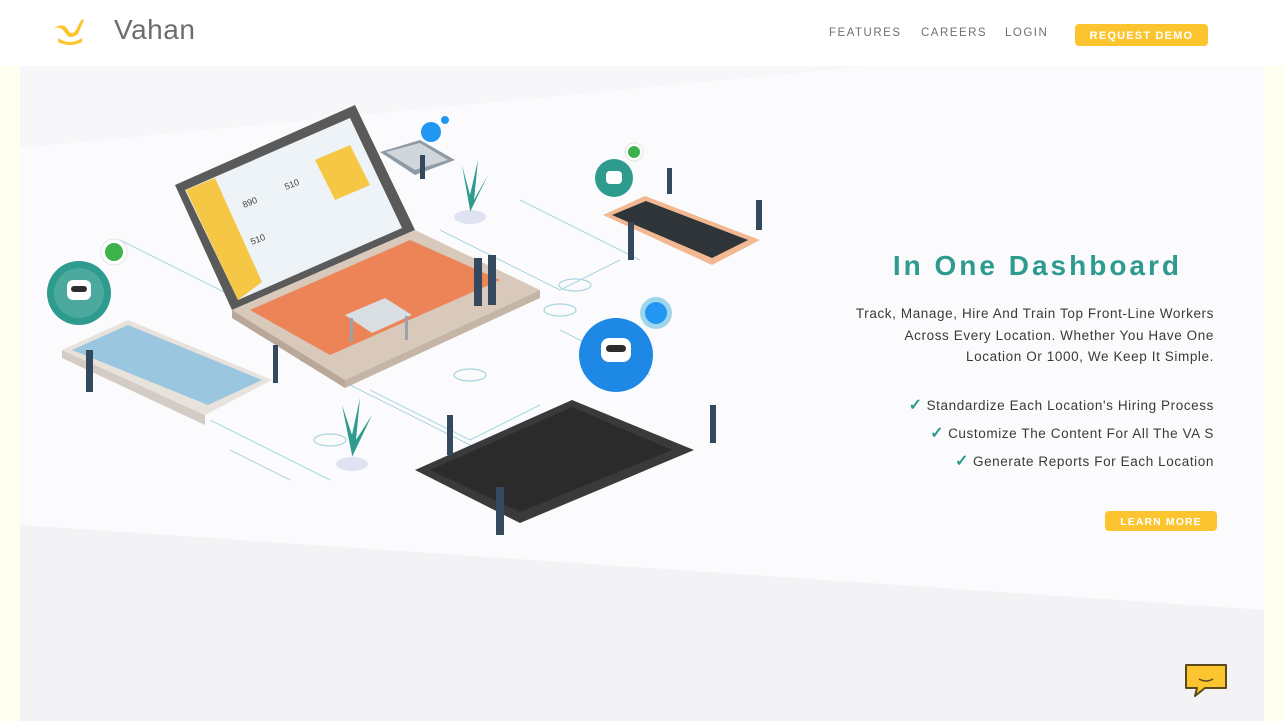  I want to click on feature-text: Generate Reports For Each Location, so click(1093, 461).